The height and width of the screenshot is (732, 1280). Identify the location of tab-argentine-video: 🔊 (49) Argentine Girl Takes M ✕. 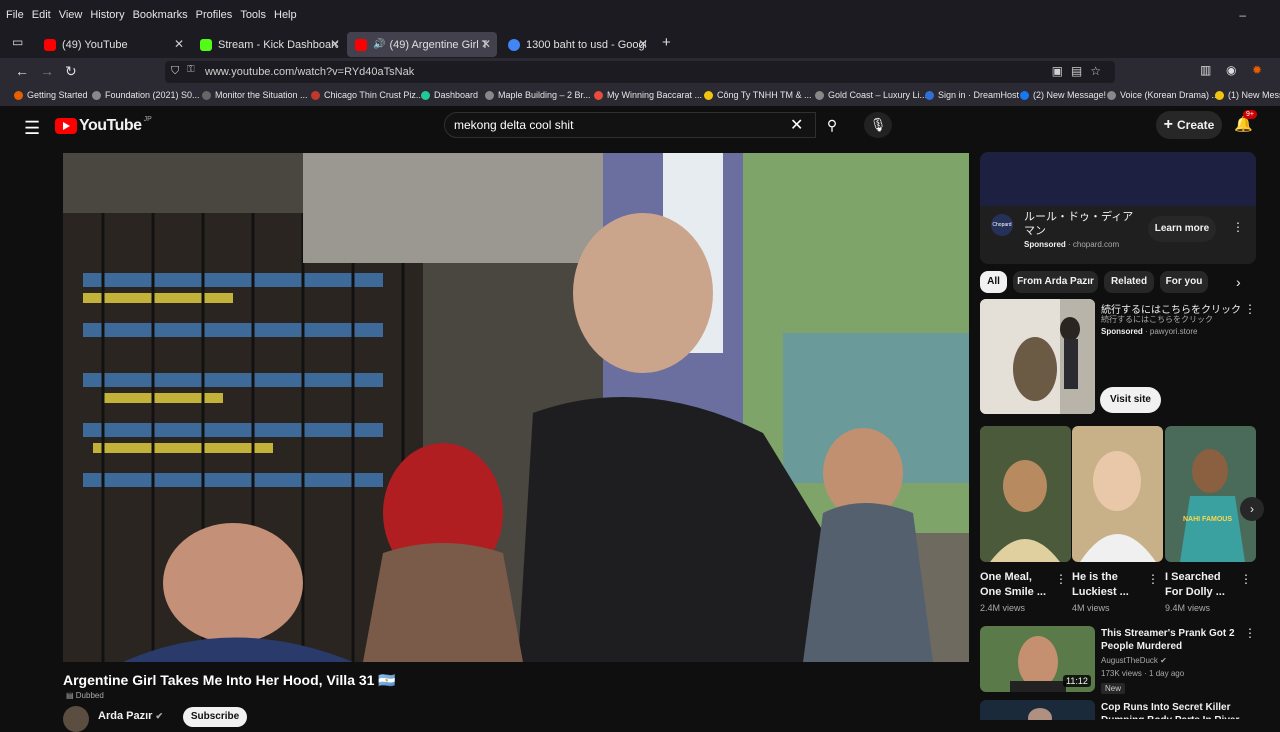
(422, 44).